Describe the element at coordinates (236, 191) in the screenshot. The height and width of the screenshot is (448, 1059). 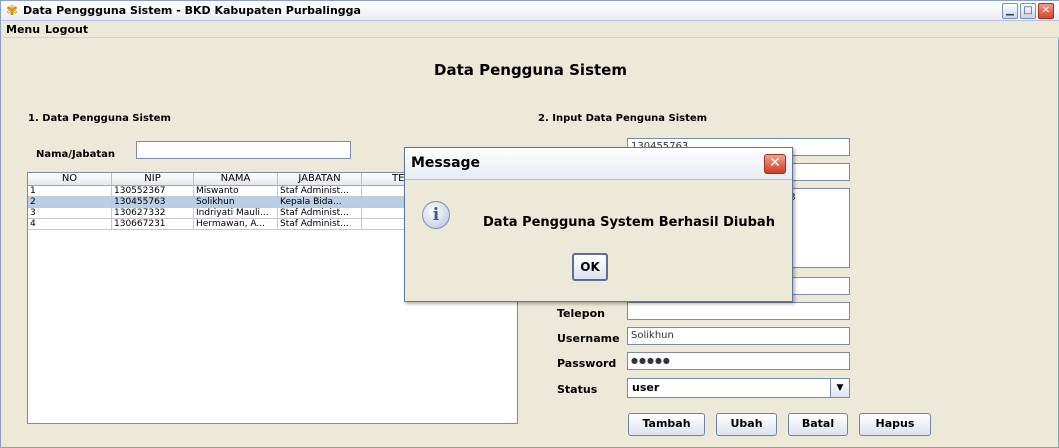
I see `cell-nama: Miswanto` at that location.